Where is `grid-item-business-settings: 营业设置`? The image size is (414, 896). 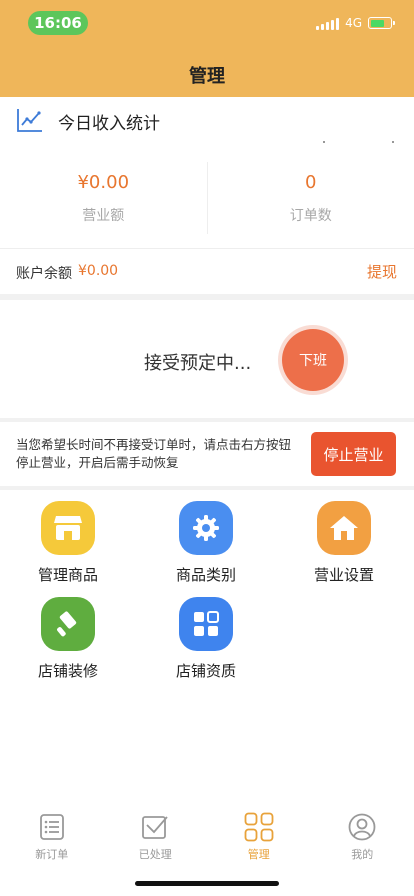 grid-item-business-settings: 营业设置 is located at coordinates (344, 543).